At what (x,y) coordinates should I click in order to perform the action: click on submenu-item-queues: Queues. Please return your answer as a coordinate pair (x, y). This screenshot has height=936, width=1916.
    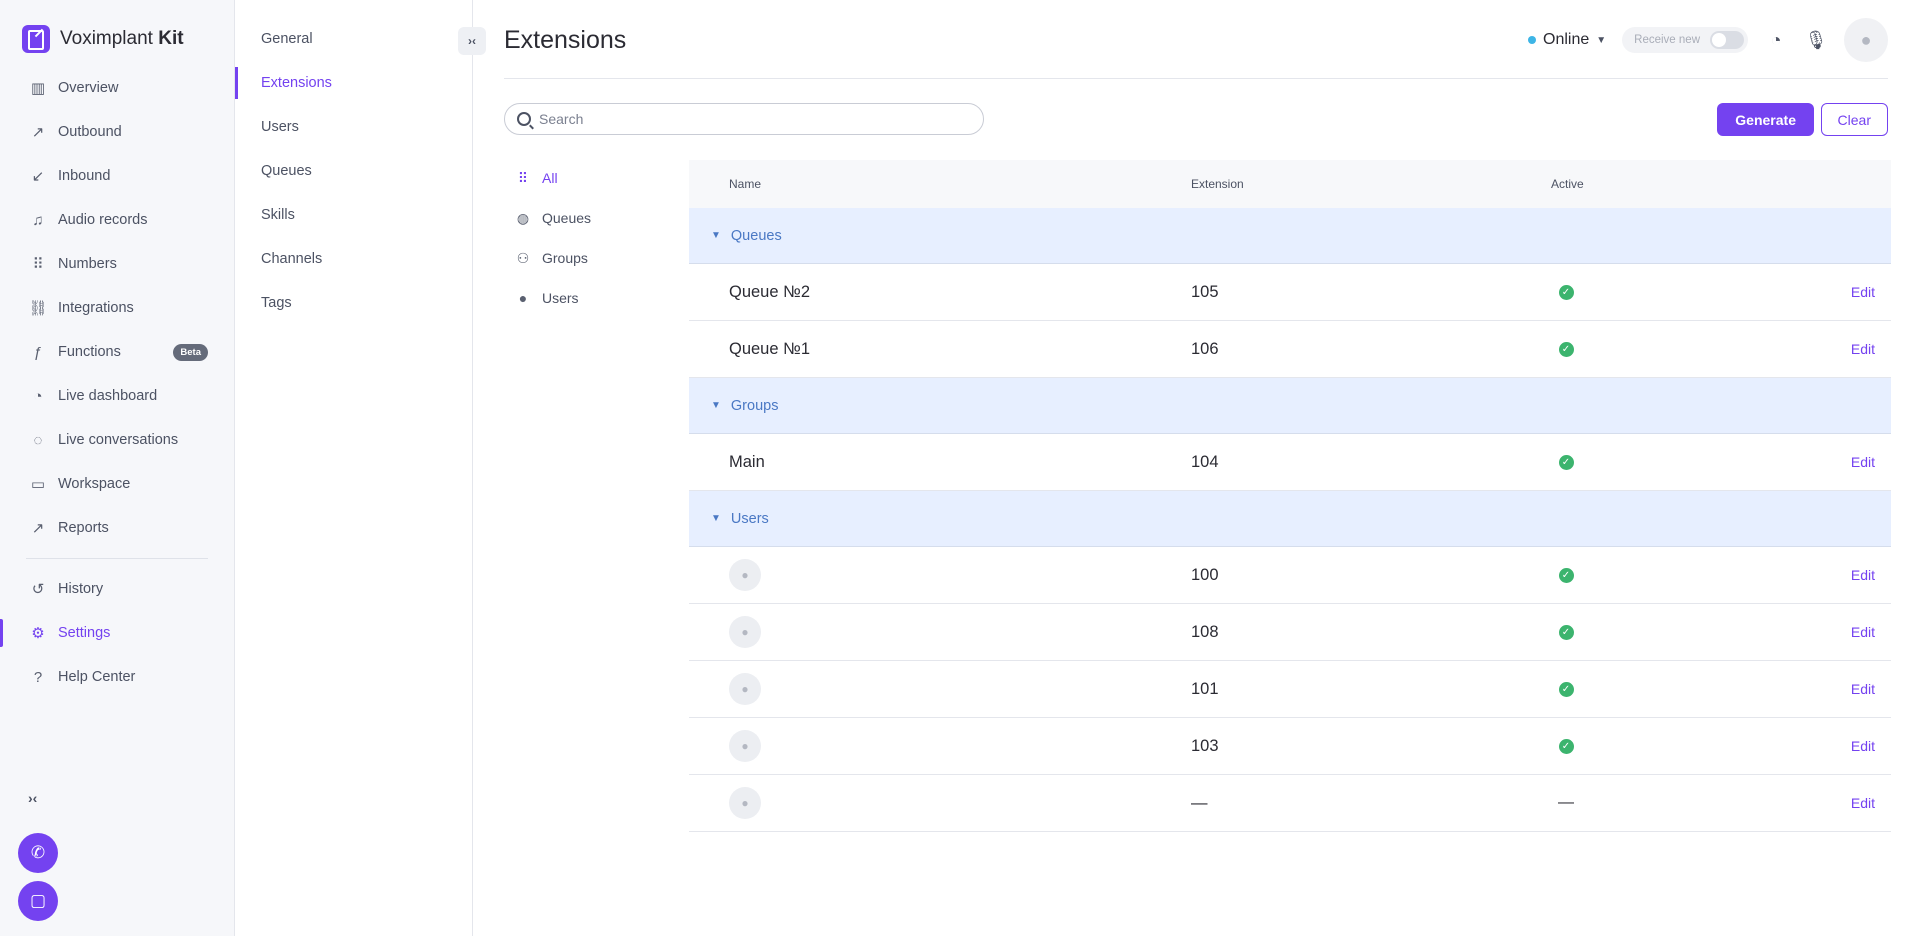
    Looking at the image, I should click on (353, 171).